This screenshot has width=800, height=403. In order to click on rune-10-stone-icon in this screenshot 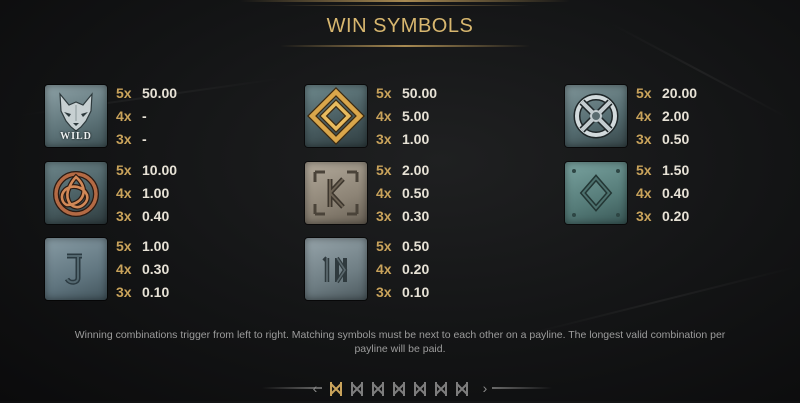, I will do `click(335, 270)`.